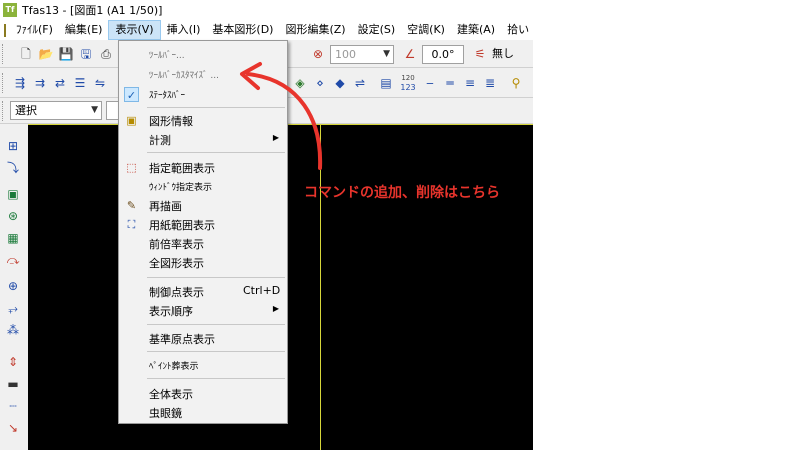 This screenshot has width=800, height=450. Describe the element at coordinates (503, 54) in the screenshot. I see `line-style-value: 無し` at that location.